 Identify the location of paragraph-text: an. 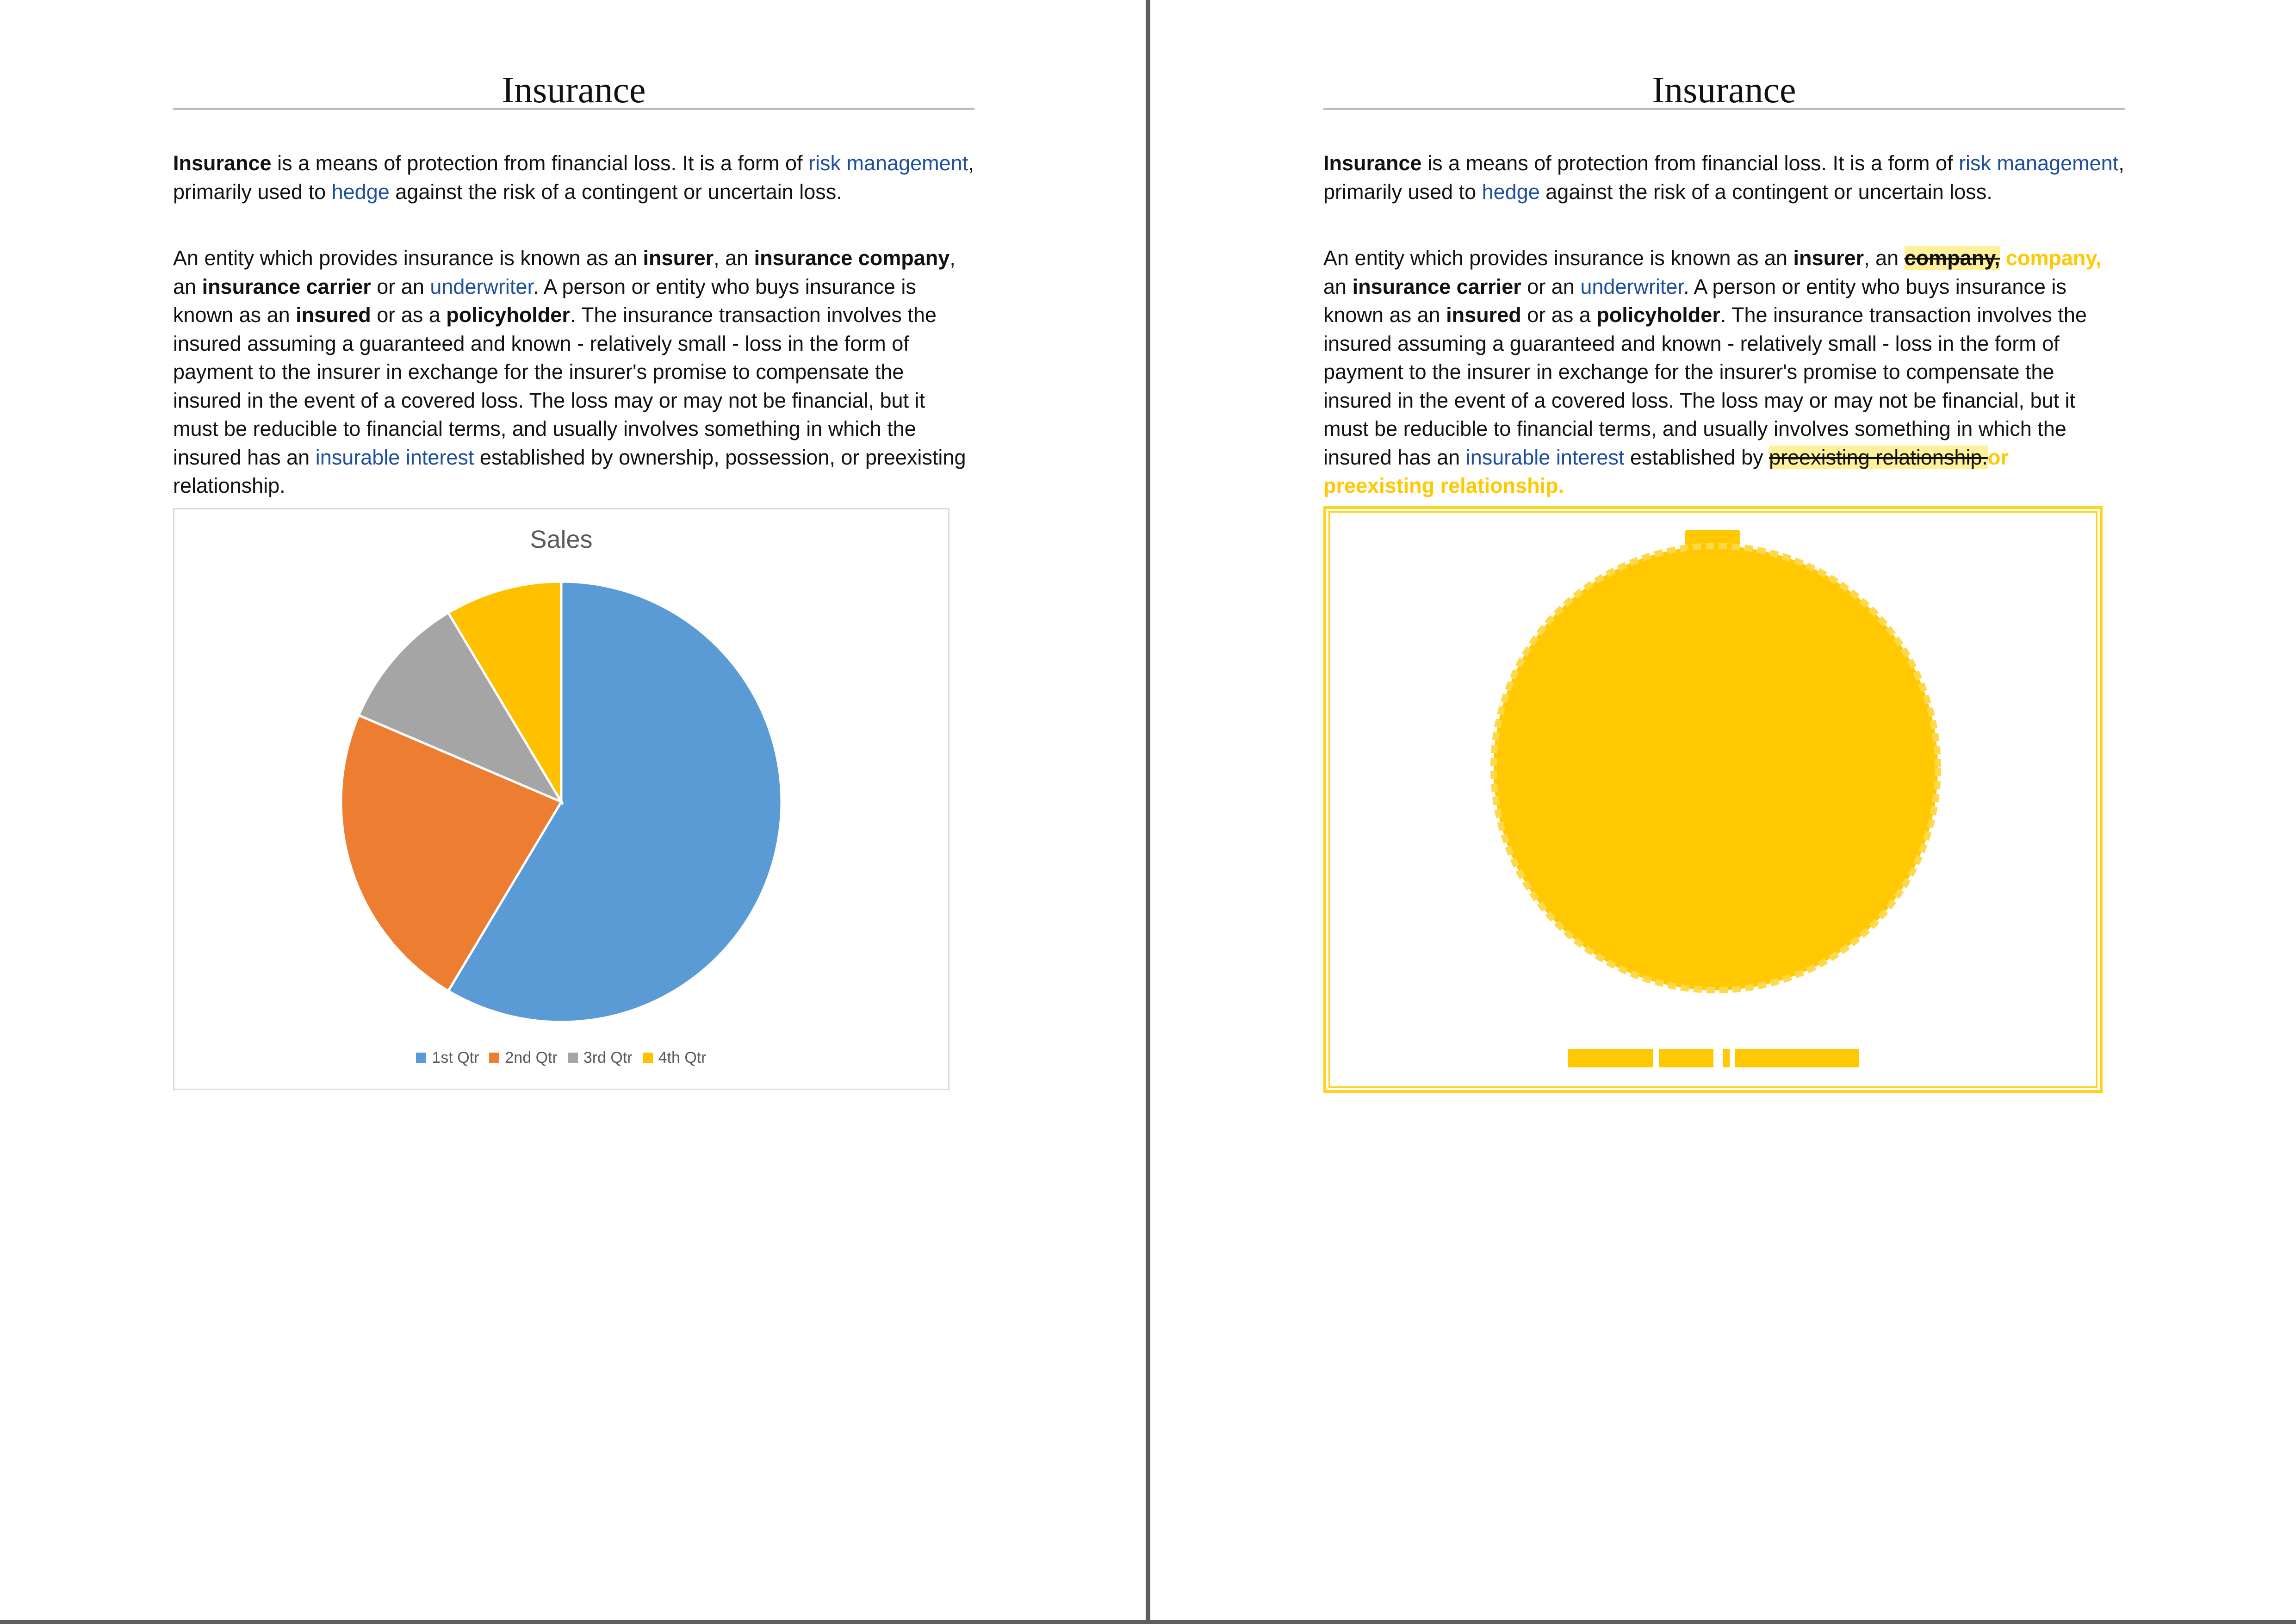
(1338, 286).